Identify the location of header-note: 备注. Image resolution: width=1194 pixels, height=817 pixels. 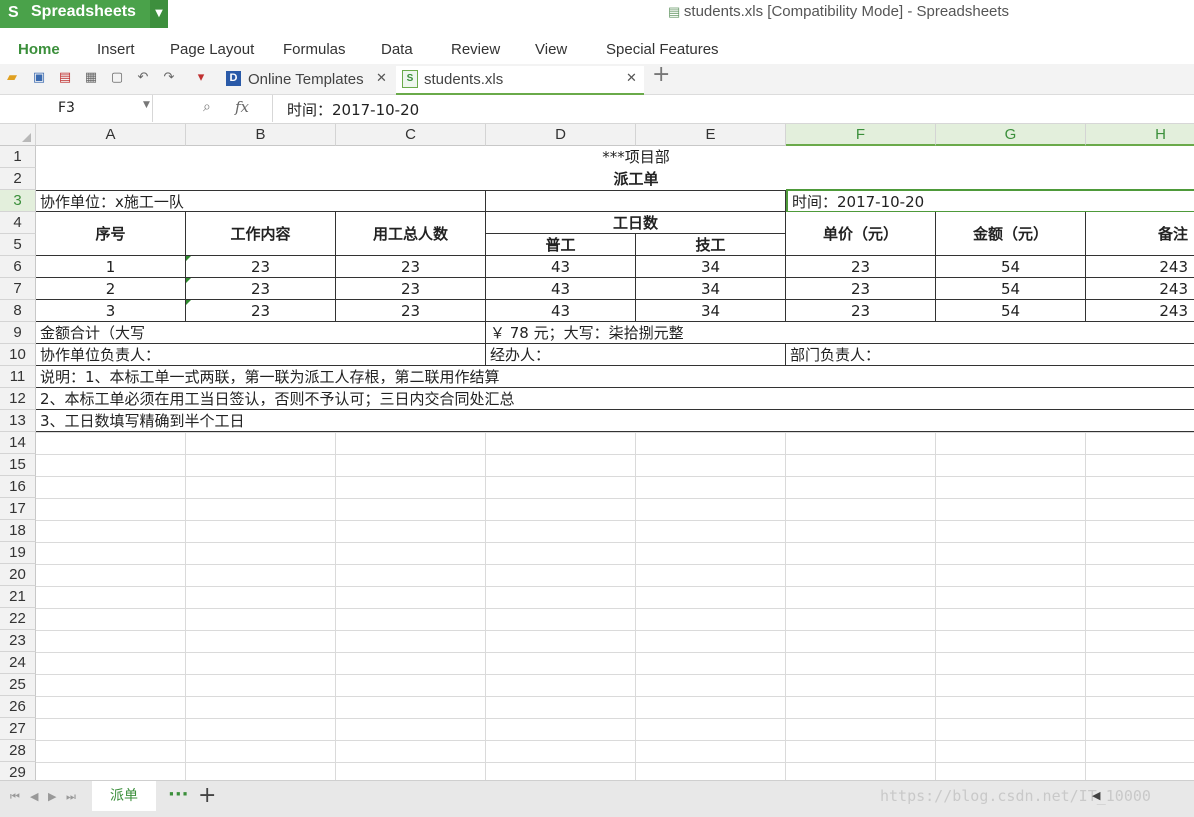
(1140, 234).